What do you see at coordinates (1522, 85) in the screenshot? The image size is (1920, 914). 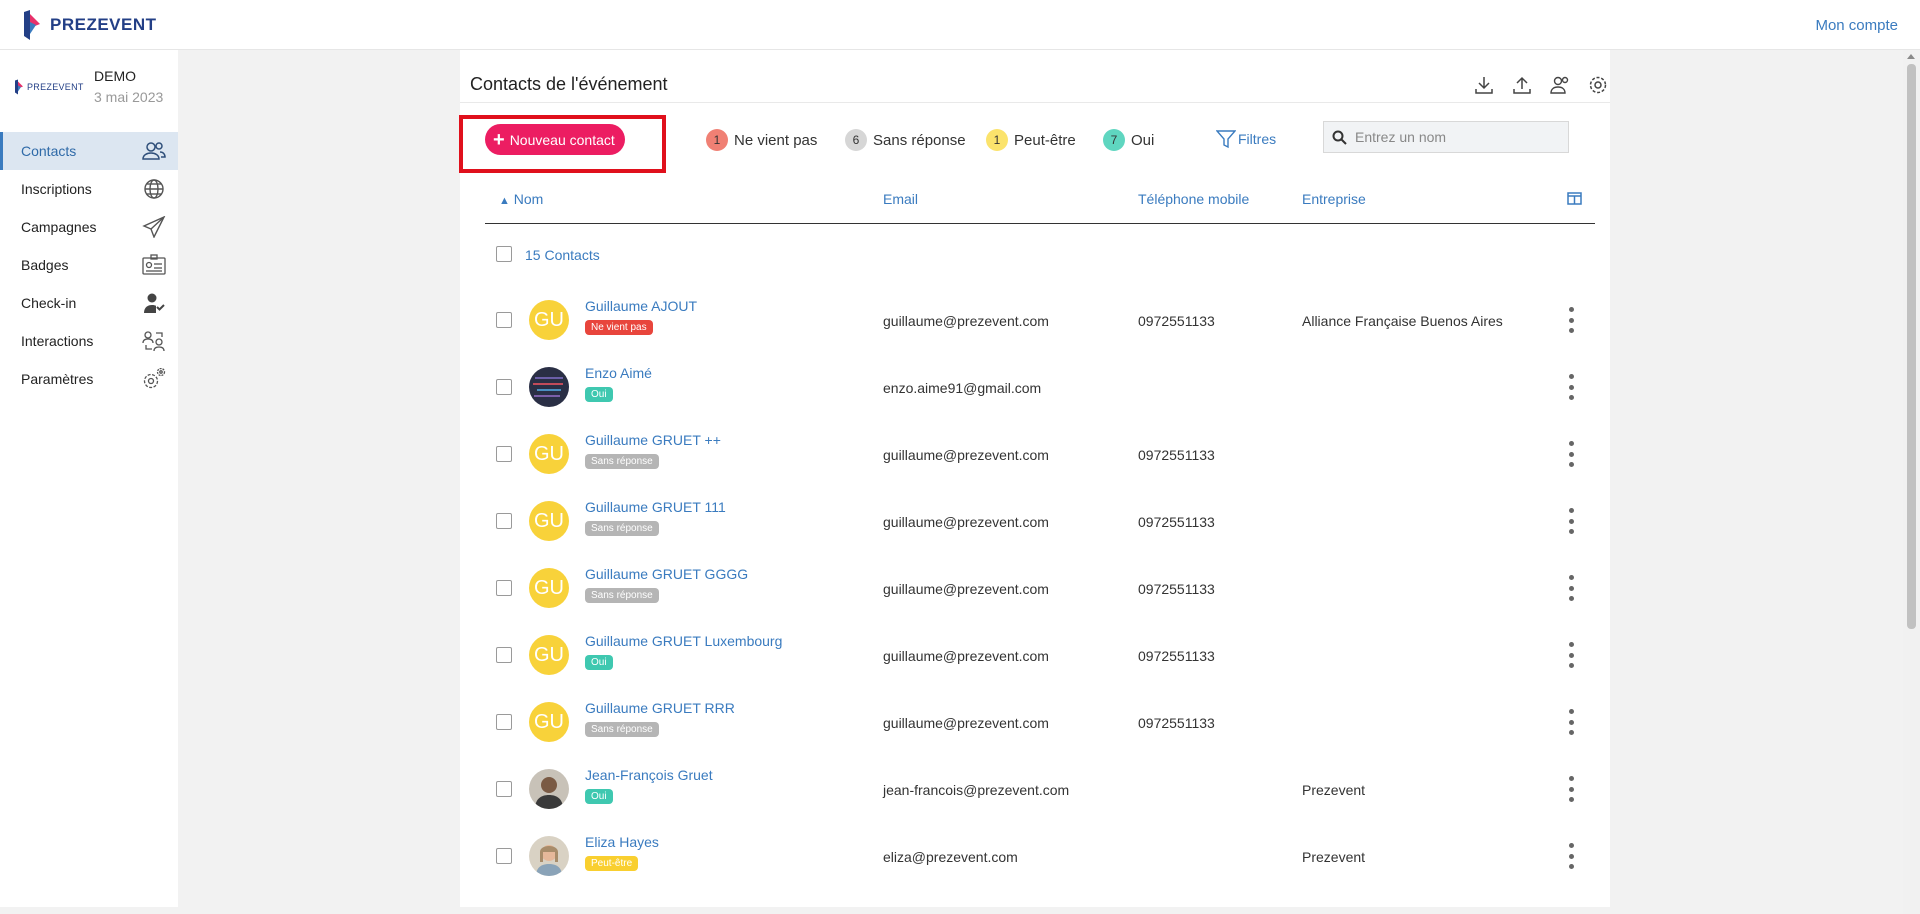 I see `upload-icon` at bounding box center [1522, 85].